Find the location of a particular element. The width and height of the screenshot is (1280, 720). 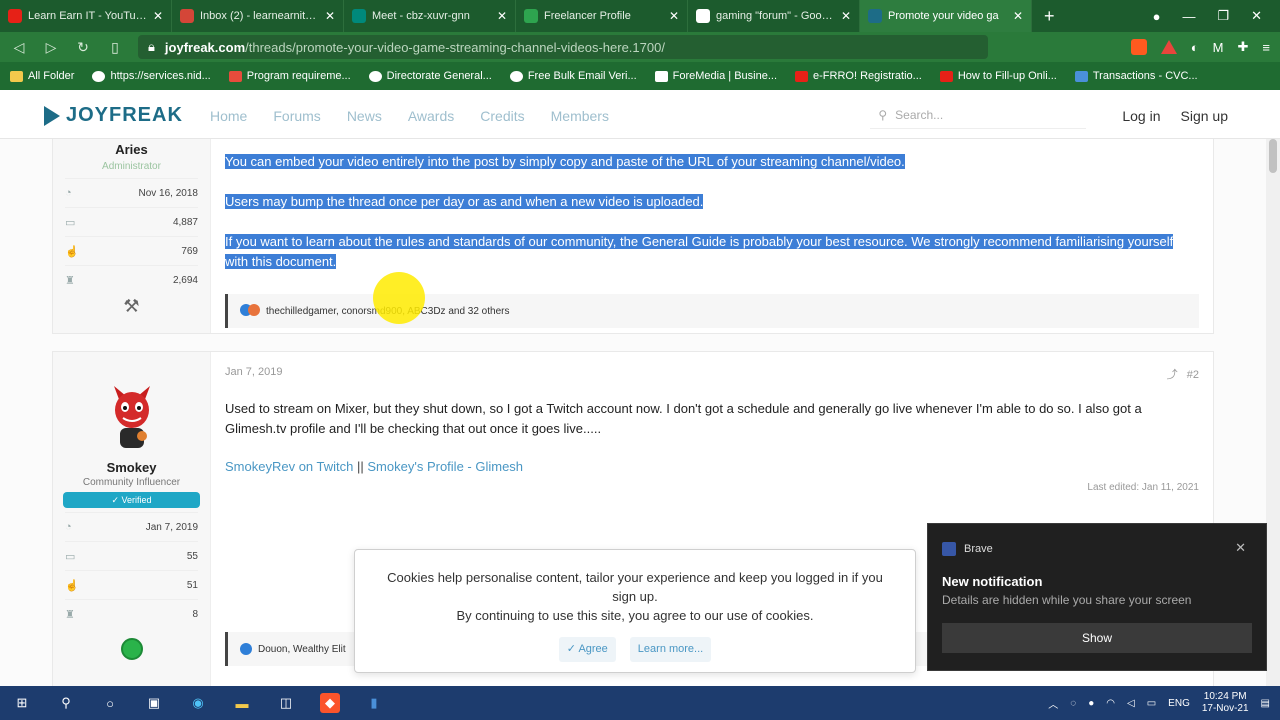

network-icon: ◌ is located at coordinates (1073, 703).